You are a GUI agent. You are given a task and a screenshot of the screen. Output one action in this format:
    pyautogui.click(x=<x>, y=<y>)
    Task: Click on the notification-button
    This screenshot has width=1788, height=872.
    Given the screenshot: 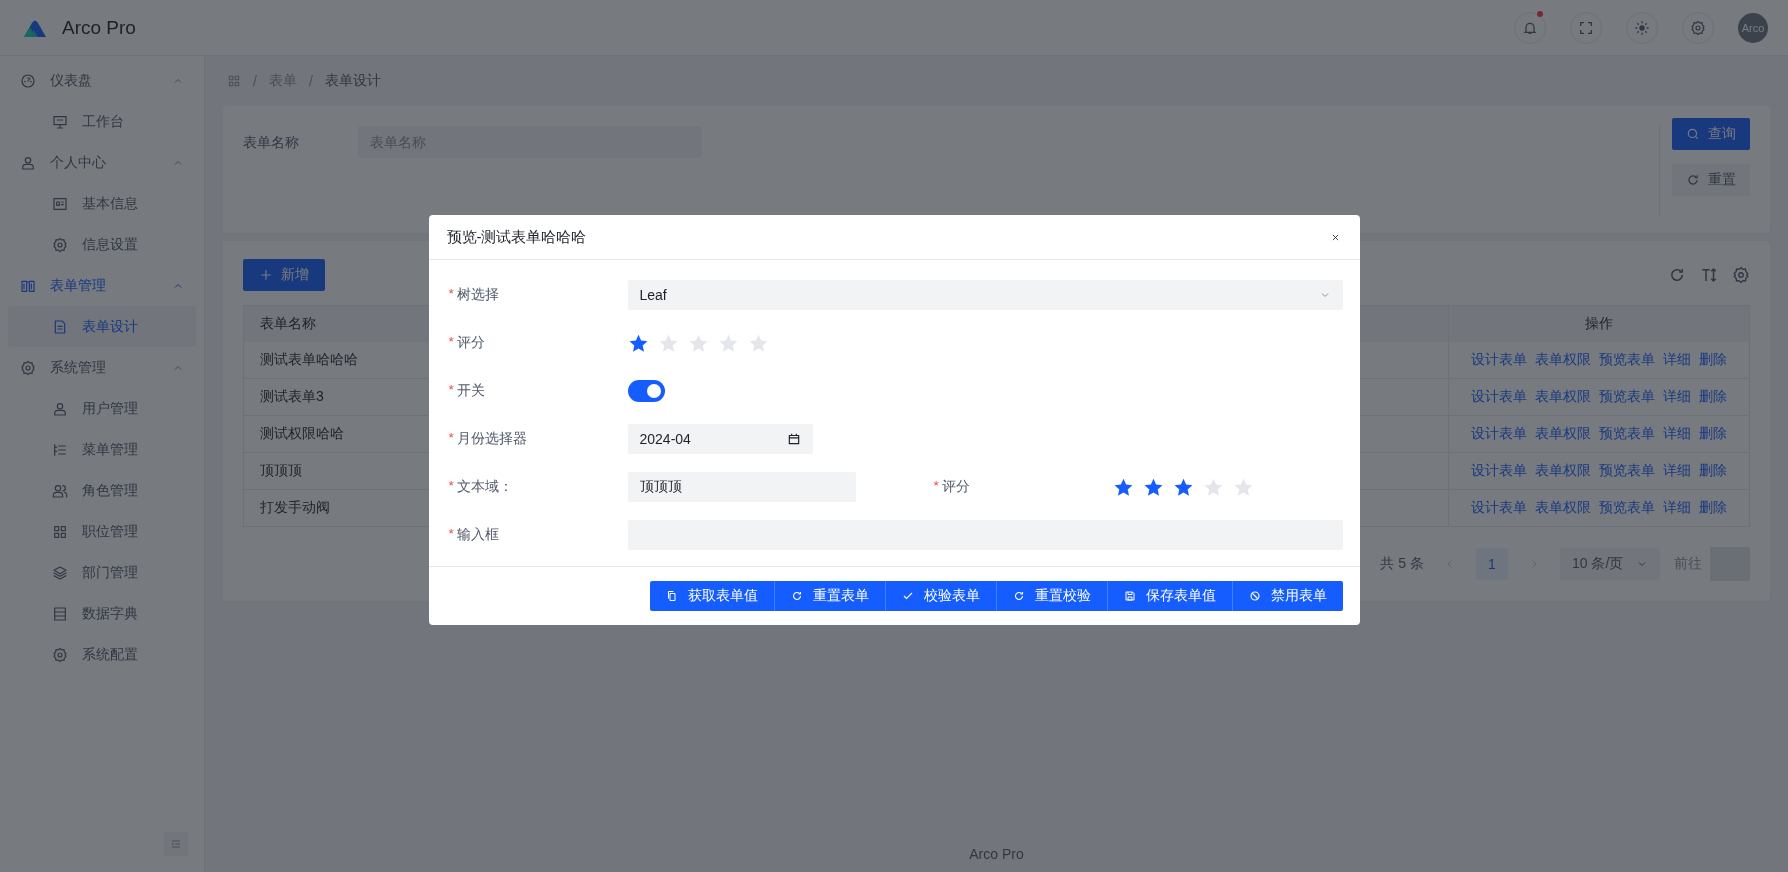 What is the action you would take?
    pyautogui.click(x=1530, y=27)
    